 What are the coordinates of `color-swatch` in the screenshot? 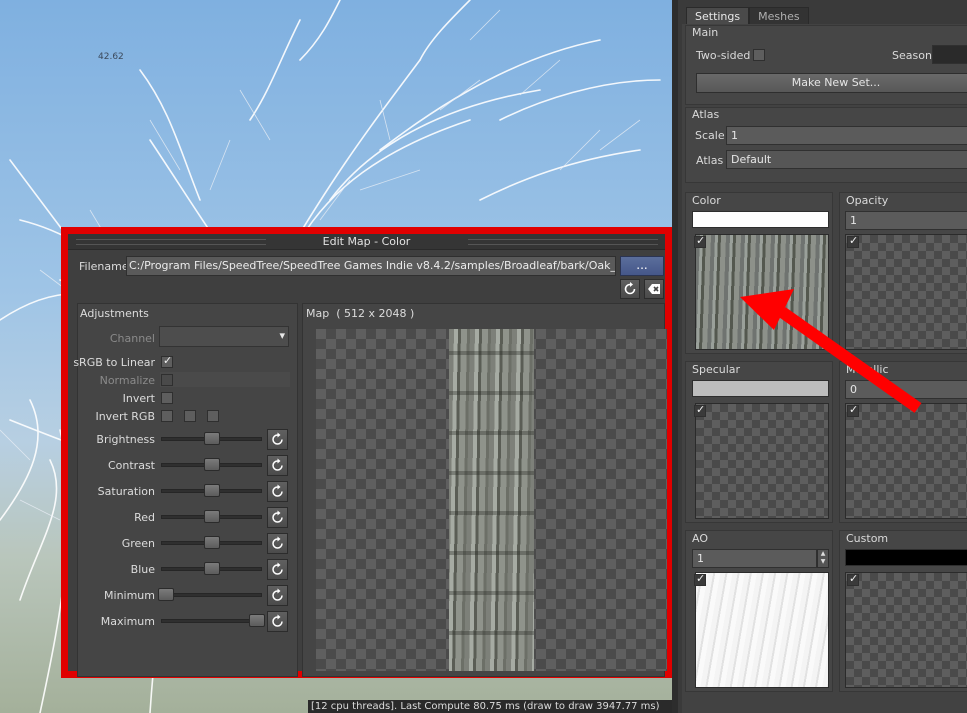 It's located at (760, 219).